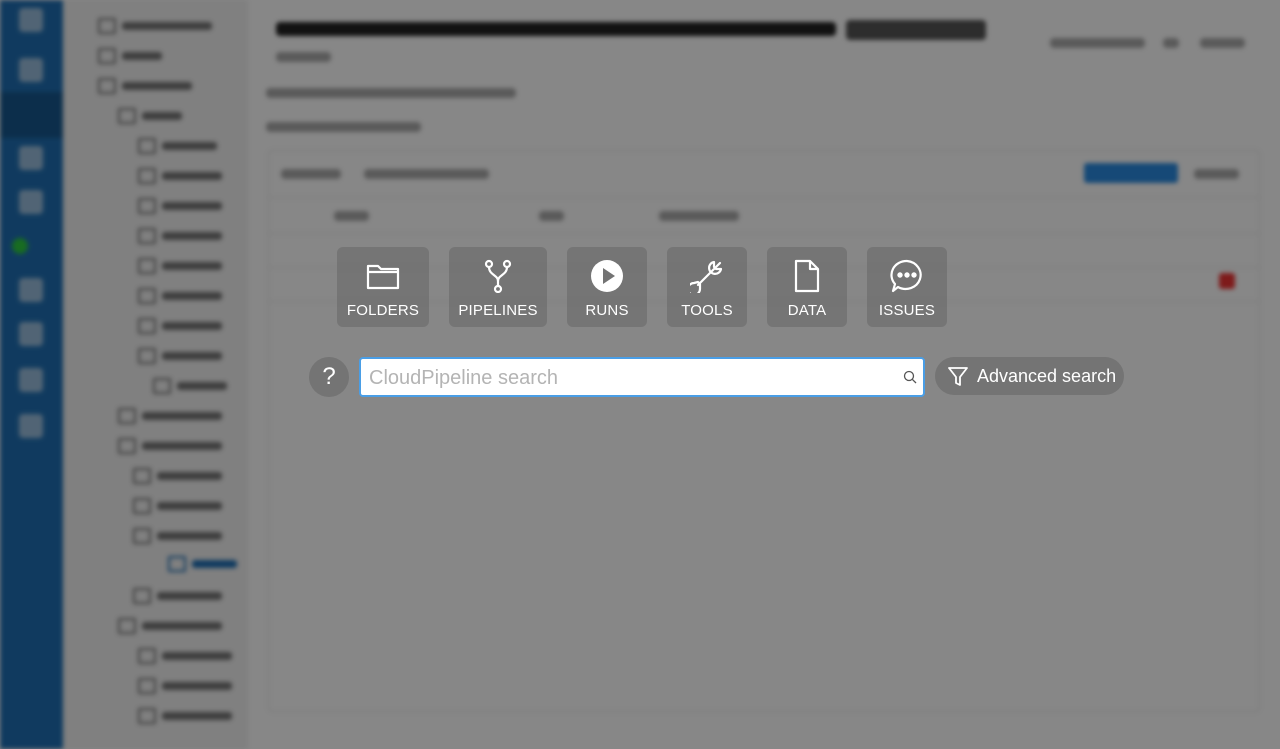 Image resolution: width=1280 pixels, height=749 pixels. I want to click on category-pipelines-button: PIPELINES, so click(498, 287).